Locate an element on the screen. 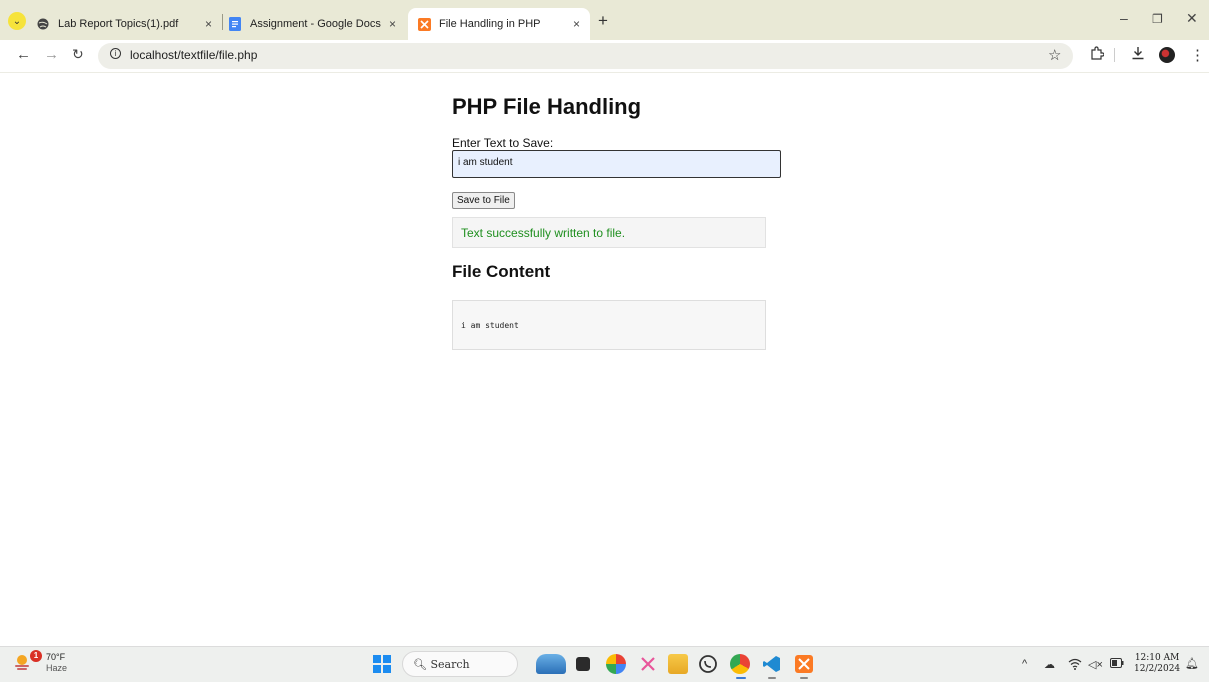 This screenshot has height=682, width=1209. extensions-puzzle-icon is located at coordinates (1097, 55).